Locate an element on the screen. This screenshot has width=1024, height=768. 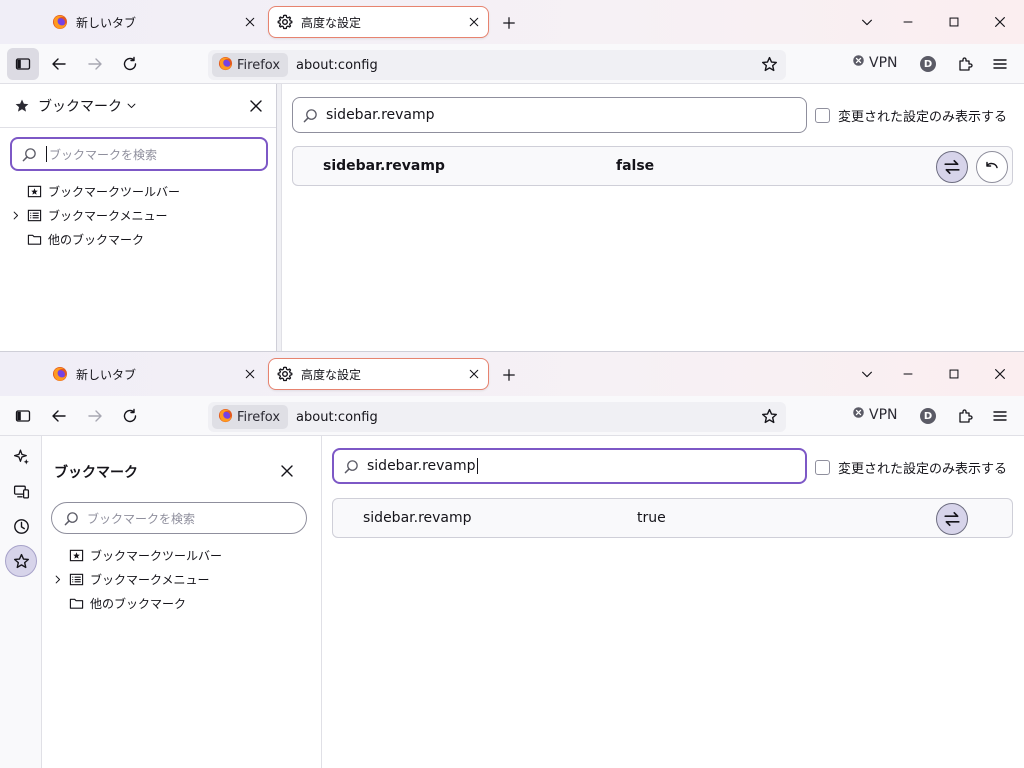
ai-chatbot-icon is located at coordinates (21, 456).